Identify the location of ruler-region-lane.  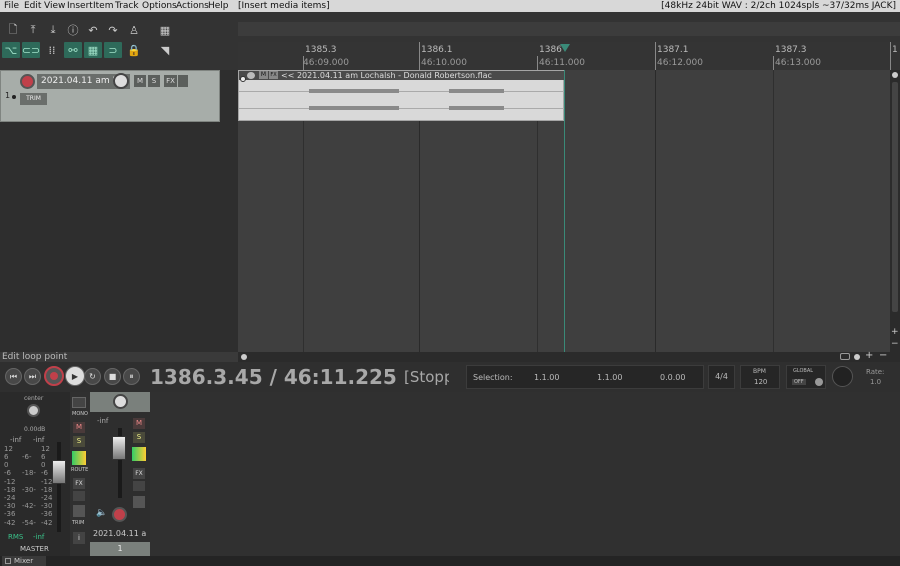
(569, 29).